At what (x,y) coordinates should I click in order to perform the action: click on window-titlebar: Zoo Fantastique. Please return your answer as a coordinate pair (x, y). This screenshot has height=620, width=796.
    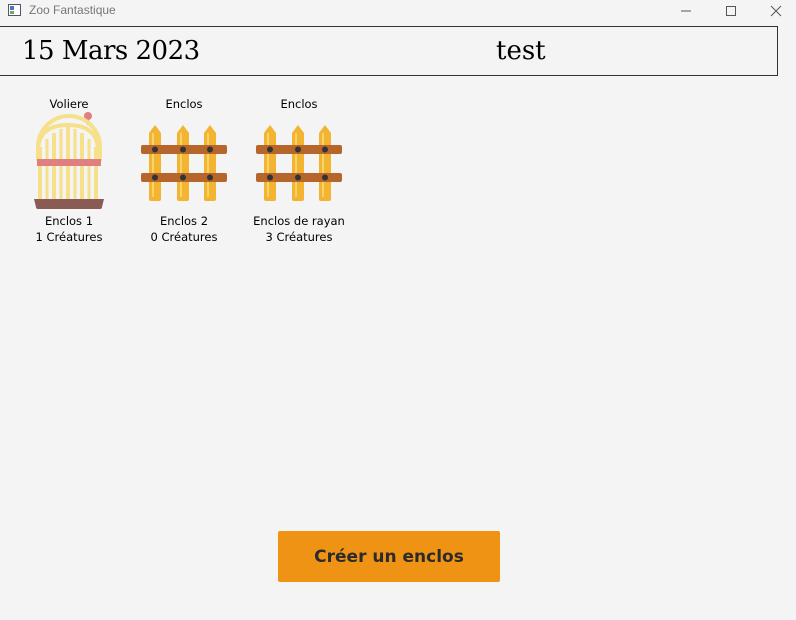
    Looking at the image, I should click on (398, 11).